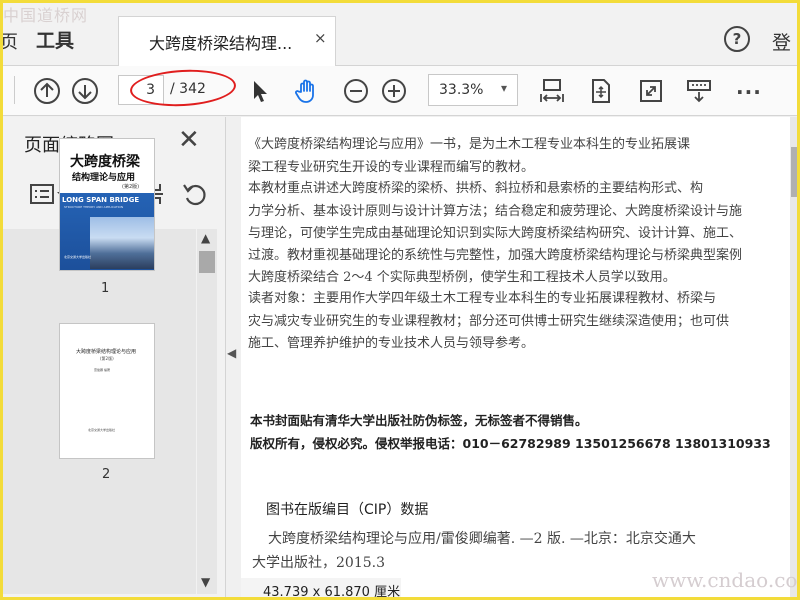 The width and height of the screenshot is (800, 600). What do you see at coordinates (482, 298) in the screenshot?
I see `doc-line: 读者对象：主要用作大学四年级土木工程专业本科生的专业拓展课程教材、桥梁与` at bounding box center [482, 298].